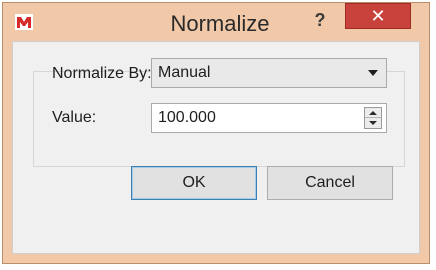 The height and width of the screenshot is (270, 436). I want to click on increment-button, so click(373, 113).